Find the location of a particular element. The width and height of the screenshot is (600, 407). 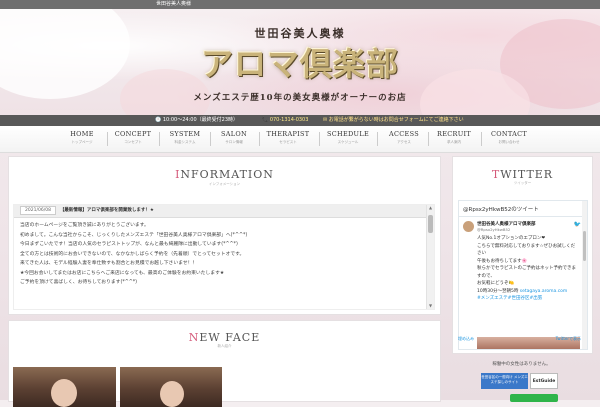

tweet-author-handle: @Rpsx2yHkwB52 is located at coordinates (493, 229).